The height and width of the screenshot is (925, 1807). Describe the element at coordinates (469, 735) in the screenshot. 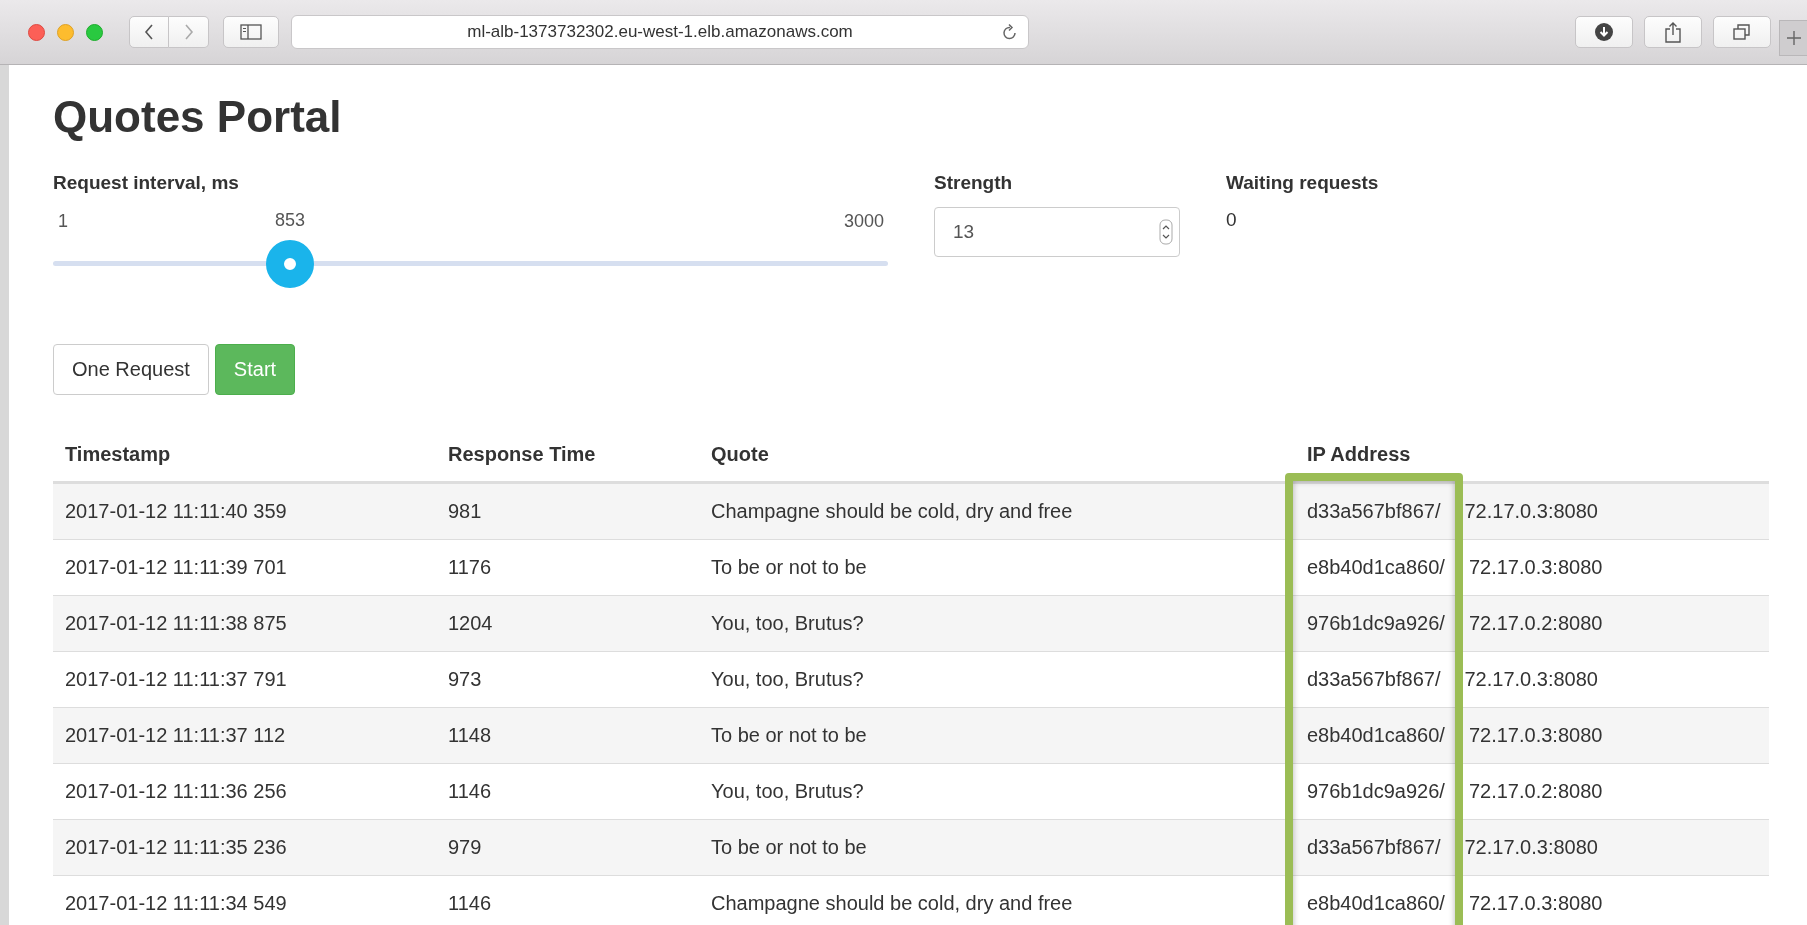

I see `response-time-cell-text: 1148` at that location.